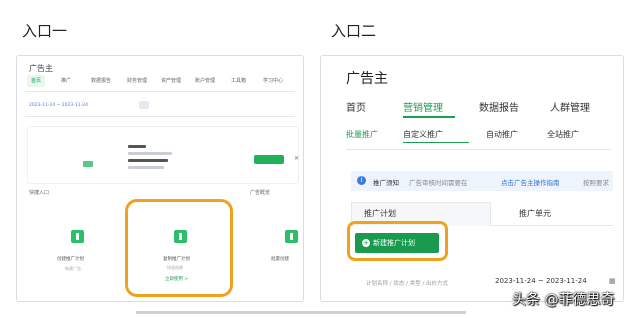 The height and width of the screenshot is (318, 640). I want to click on subtab-batch: 批量推广, so click(362, 134).